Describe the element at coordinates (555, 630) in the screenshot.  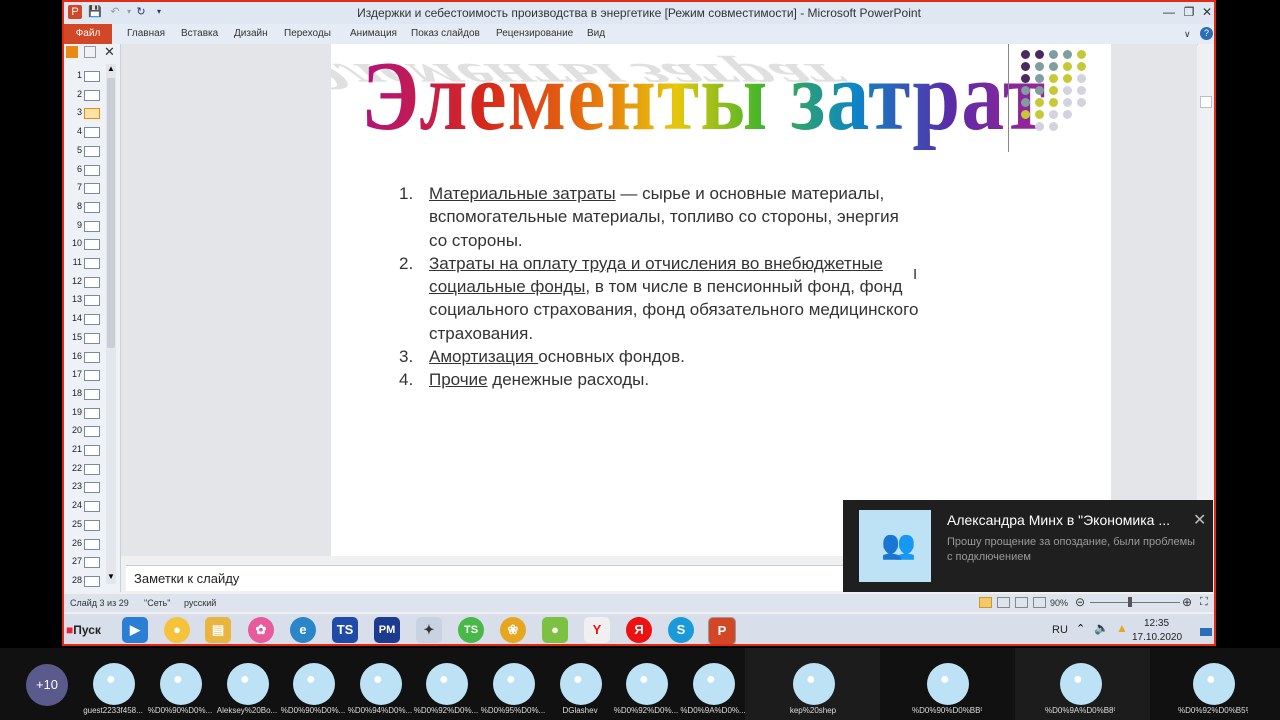
I see `green-app-icon: ●` at that location.